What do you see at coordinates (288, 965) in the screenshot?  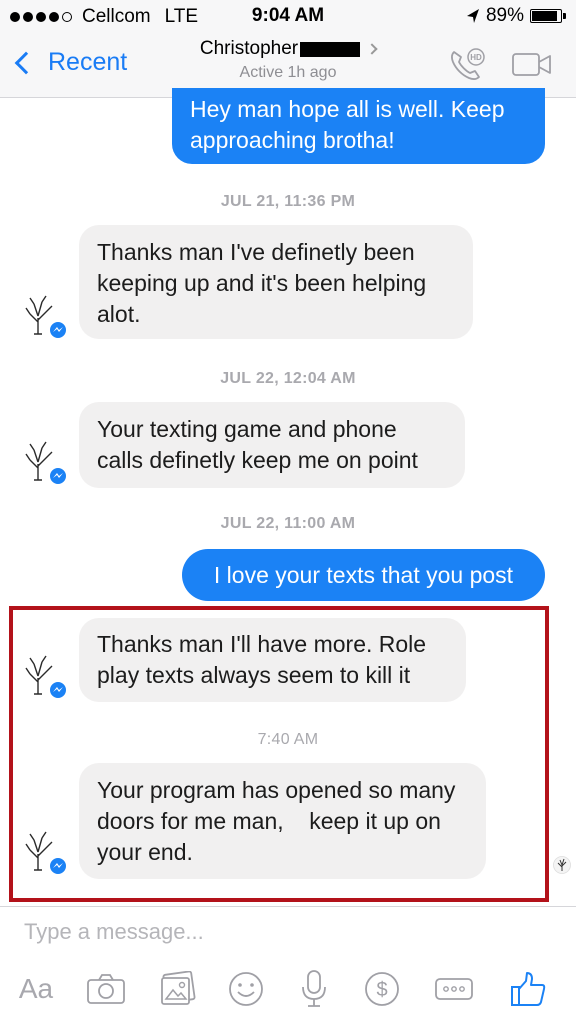 I see `message-composer: Type a message... Aa $` at bounding box center [288, 965].